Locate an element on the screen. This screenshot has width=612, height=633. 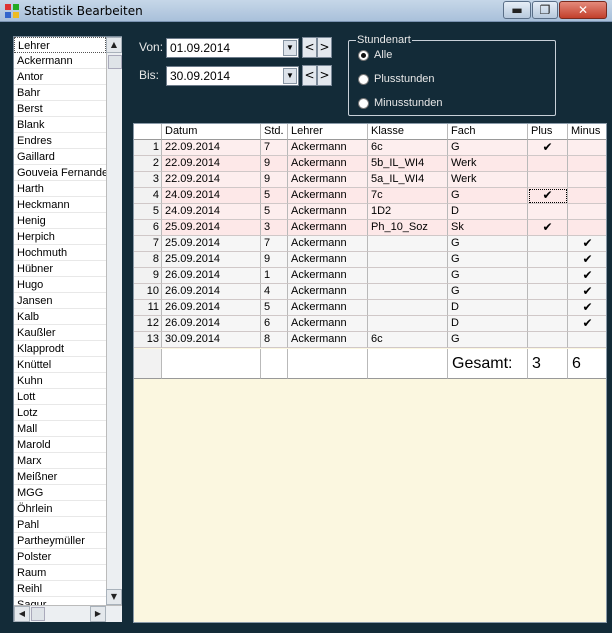
table-row: 5 24.09.2014 5 Ackermann 1D2 D is located at coordinates (370, 212).